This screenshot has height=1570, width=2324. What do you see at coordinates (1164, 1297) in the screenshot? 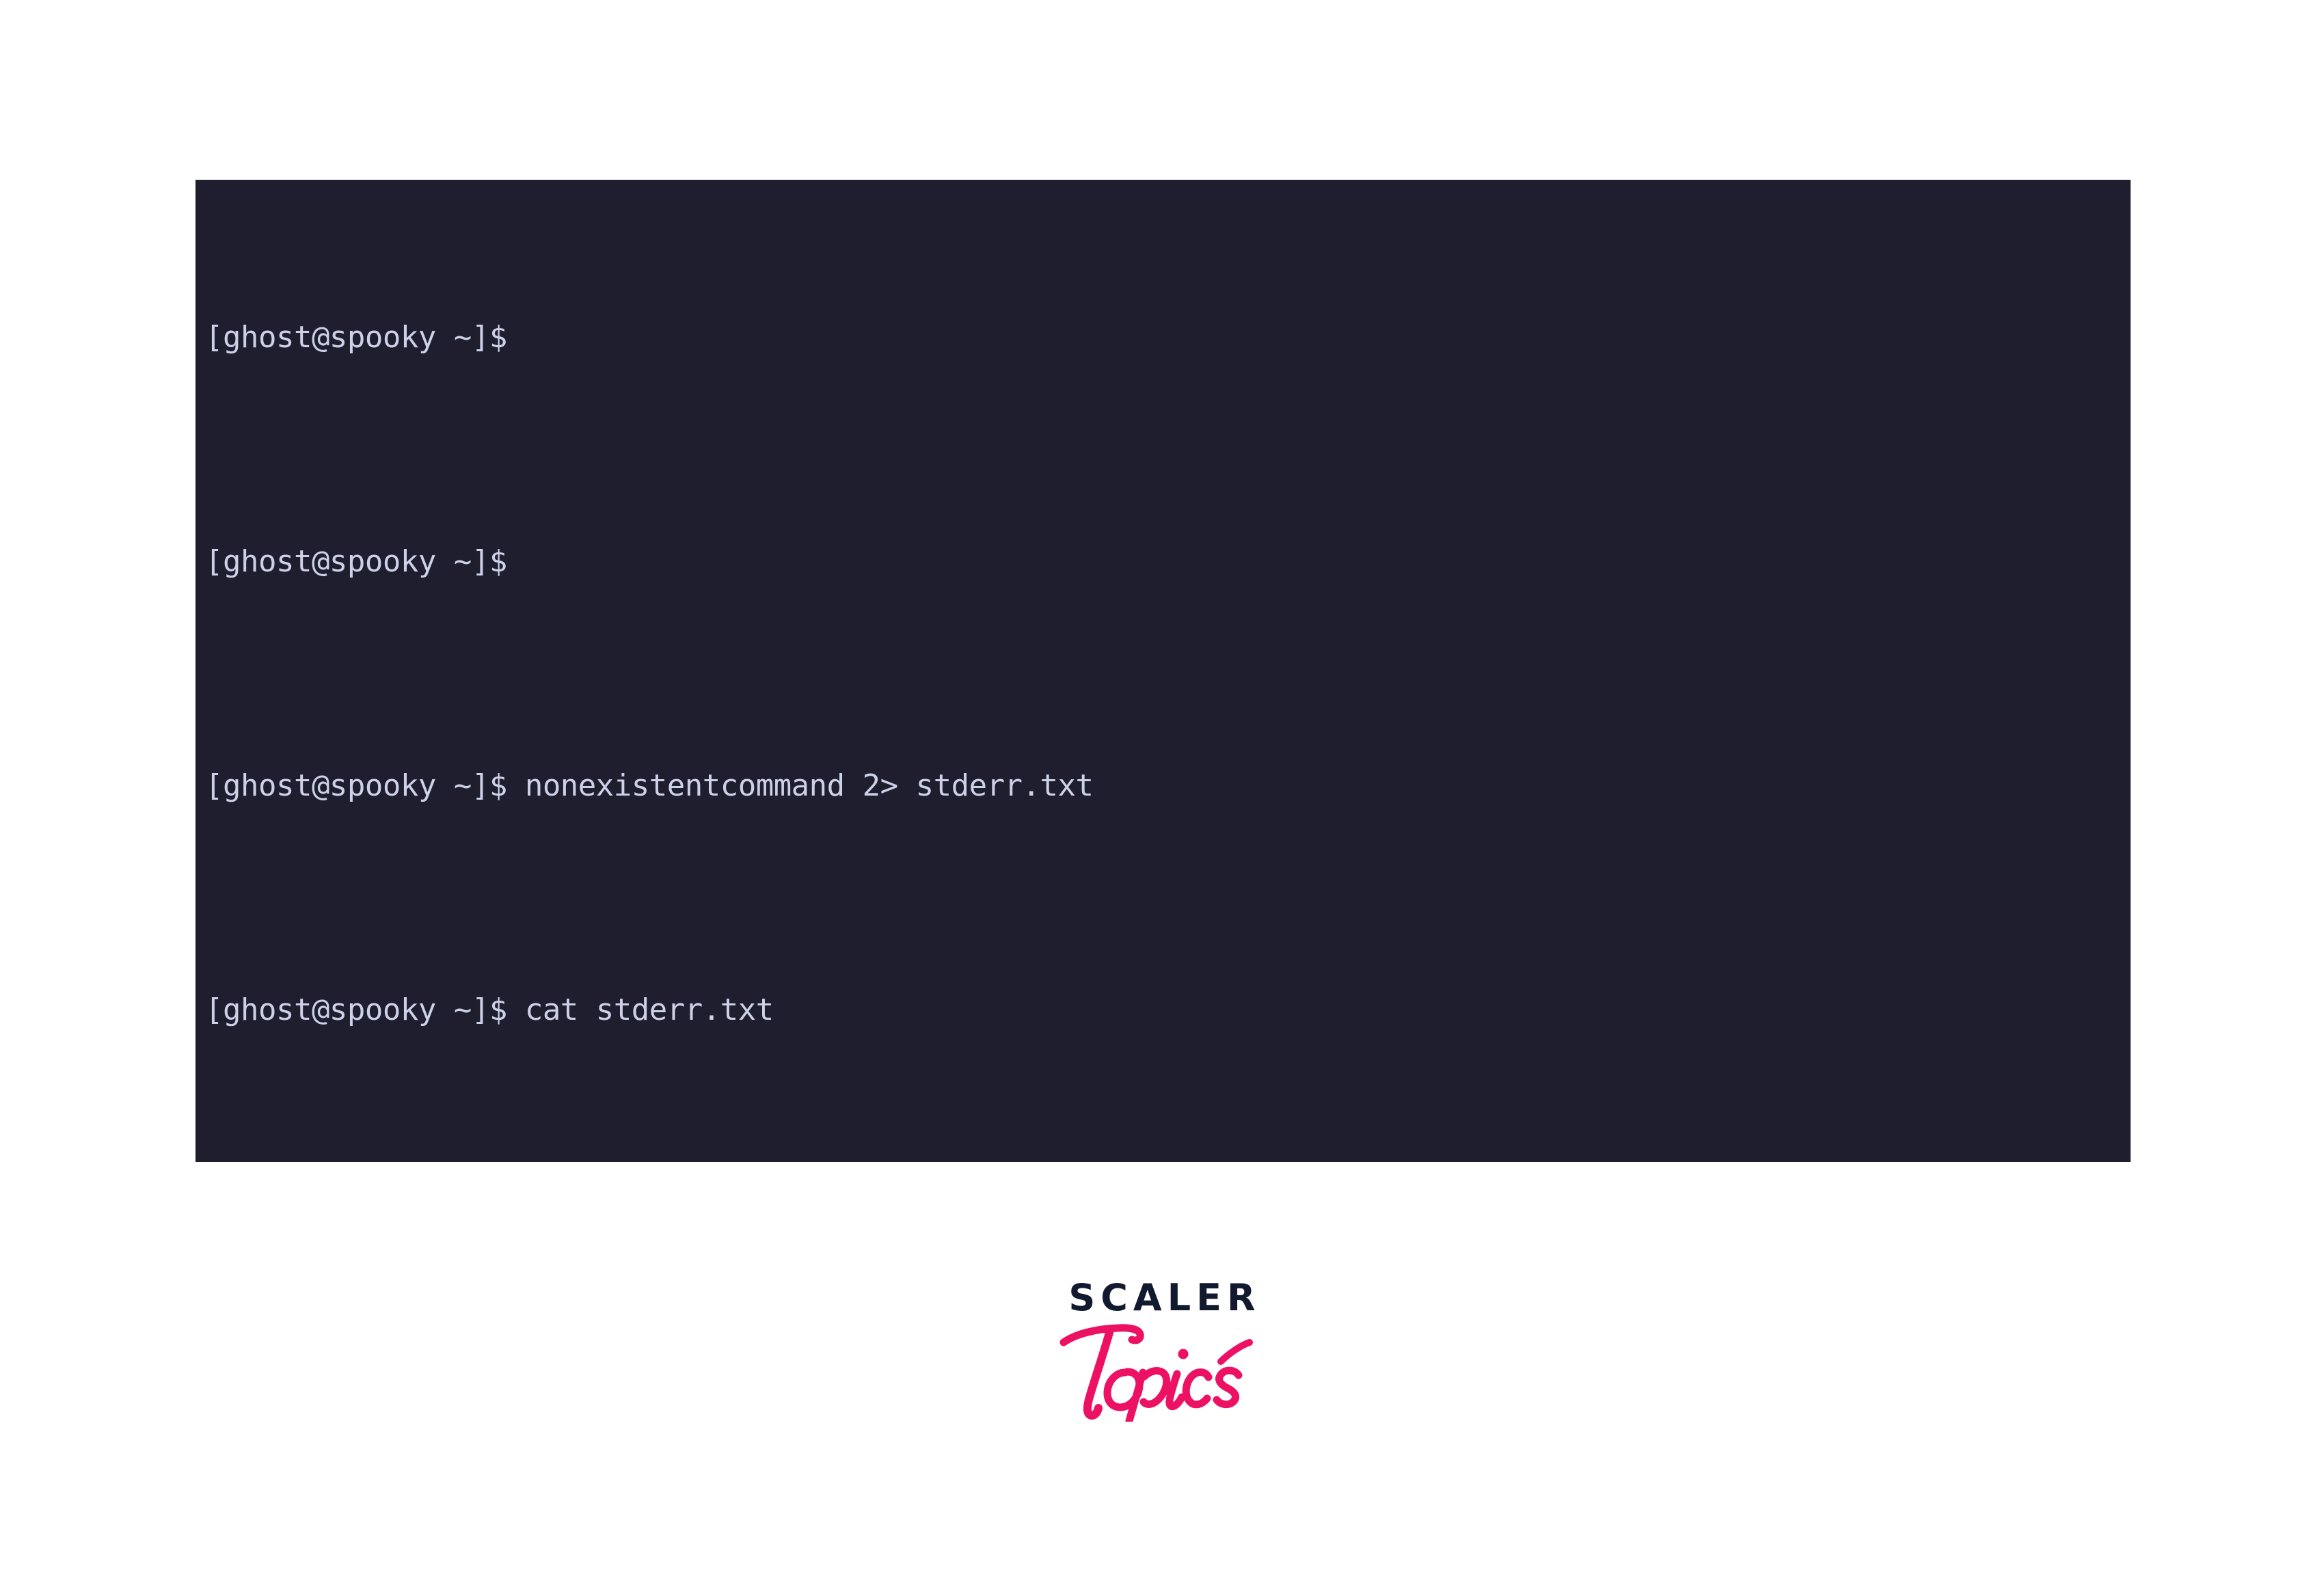
I see `logo-scaler-wordmark: SCALER` at bounding box center [1164, 1297].